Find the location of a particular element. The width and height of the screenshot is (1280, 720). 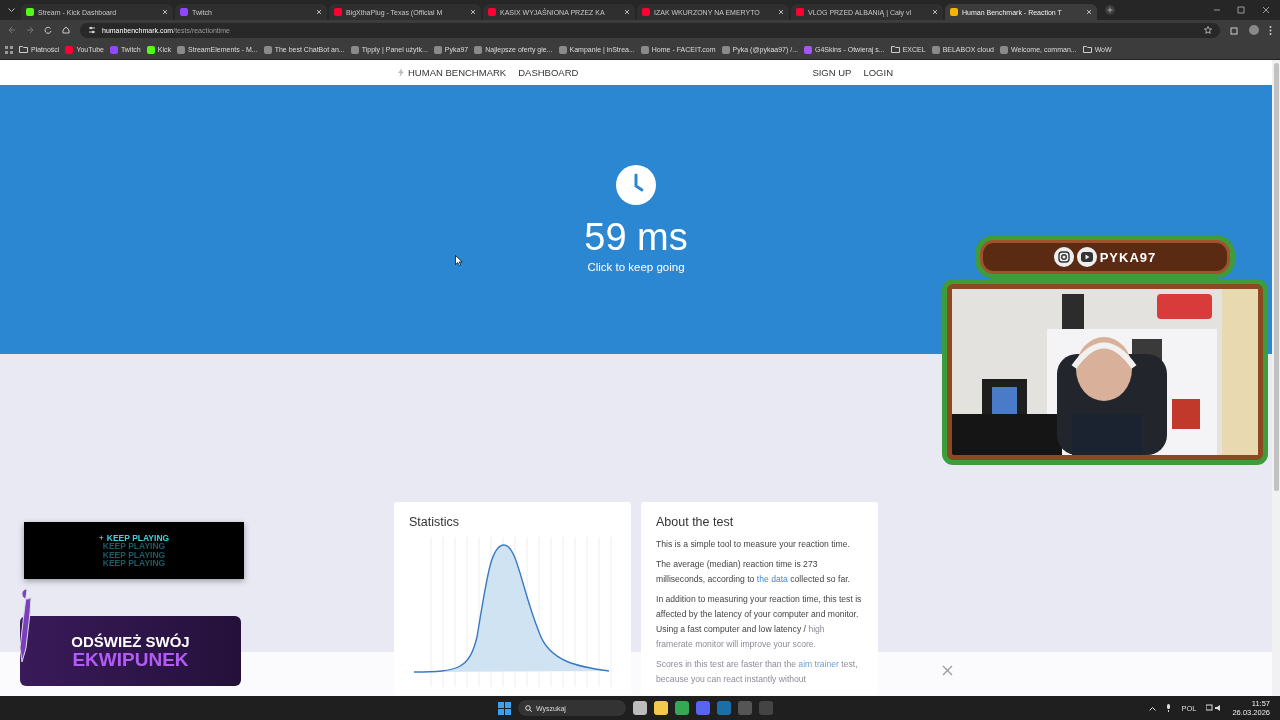

start-icon is located at coordinates (504, 708).